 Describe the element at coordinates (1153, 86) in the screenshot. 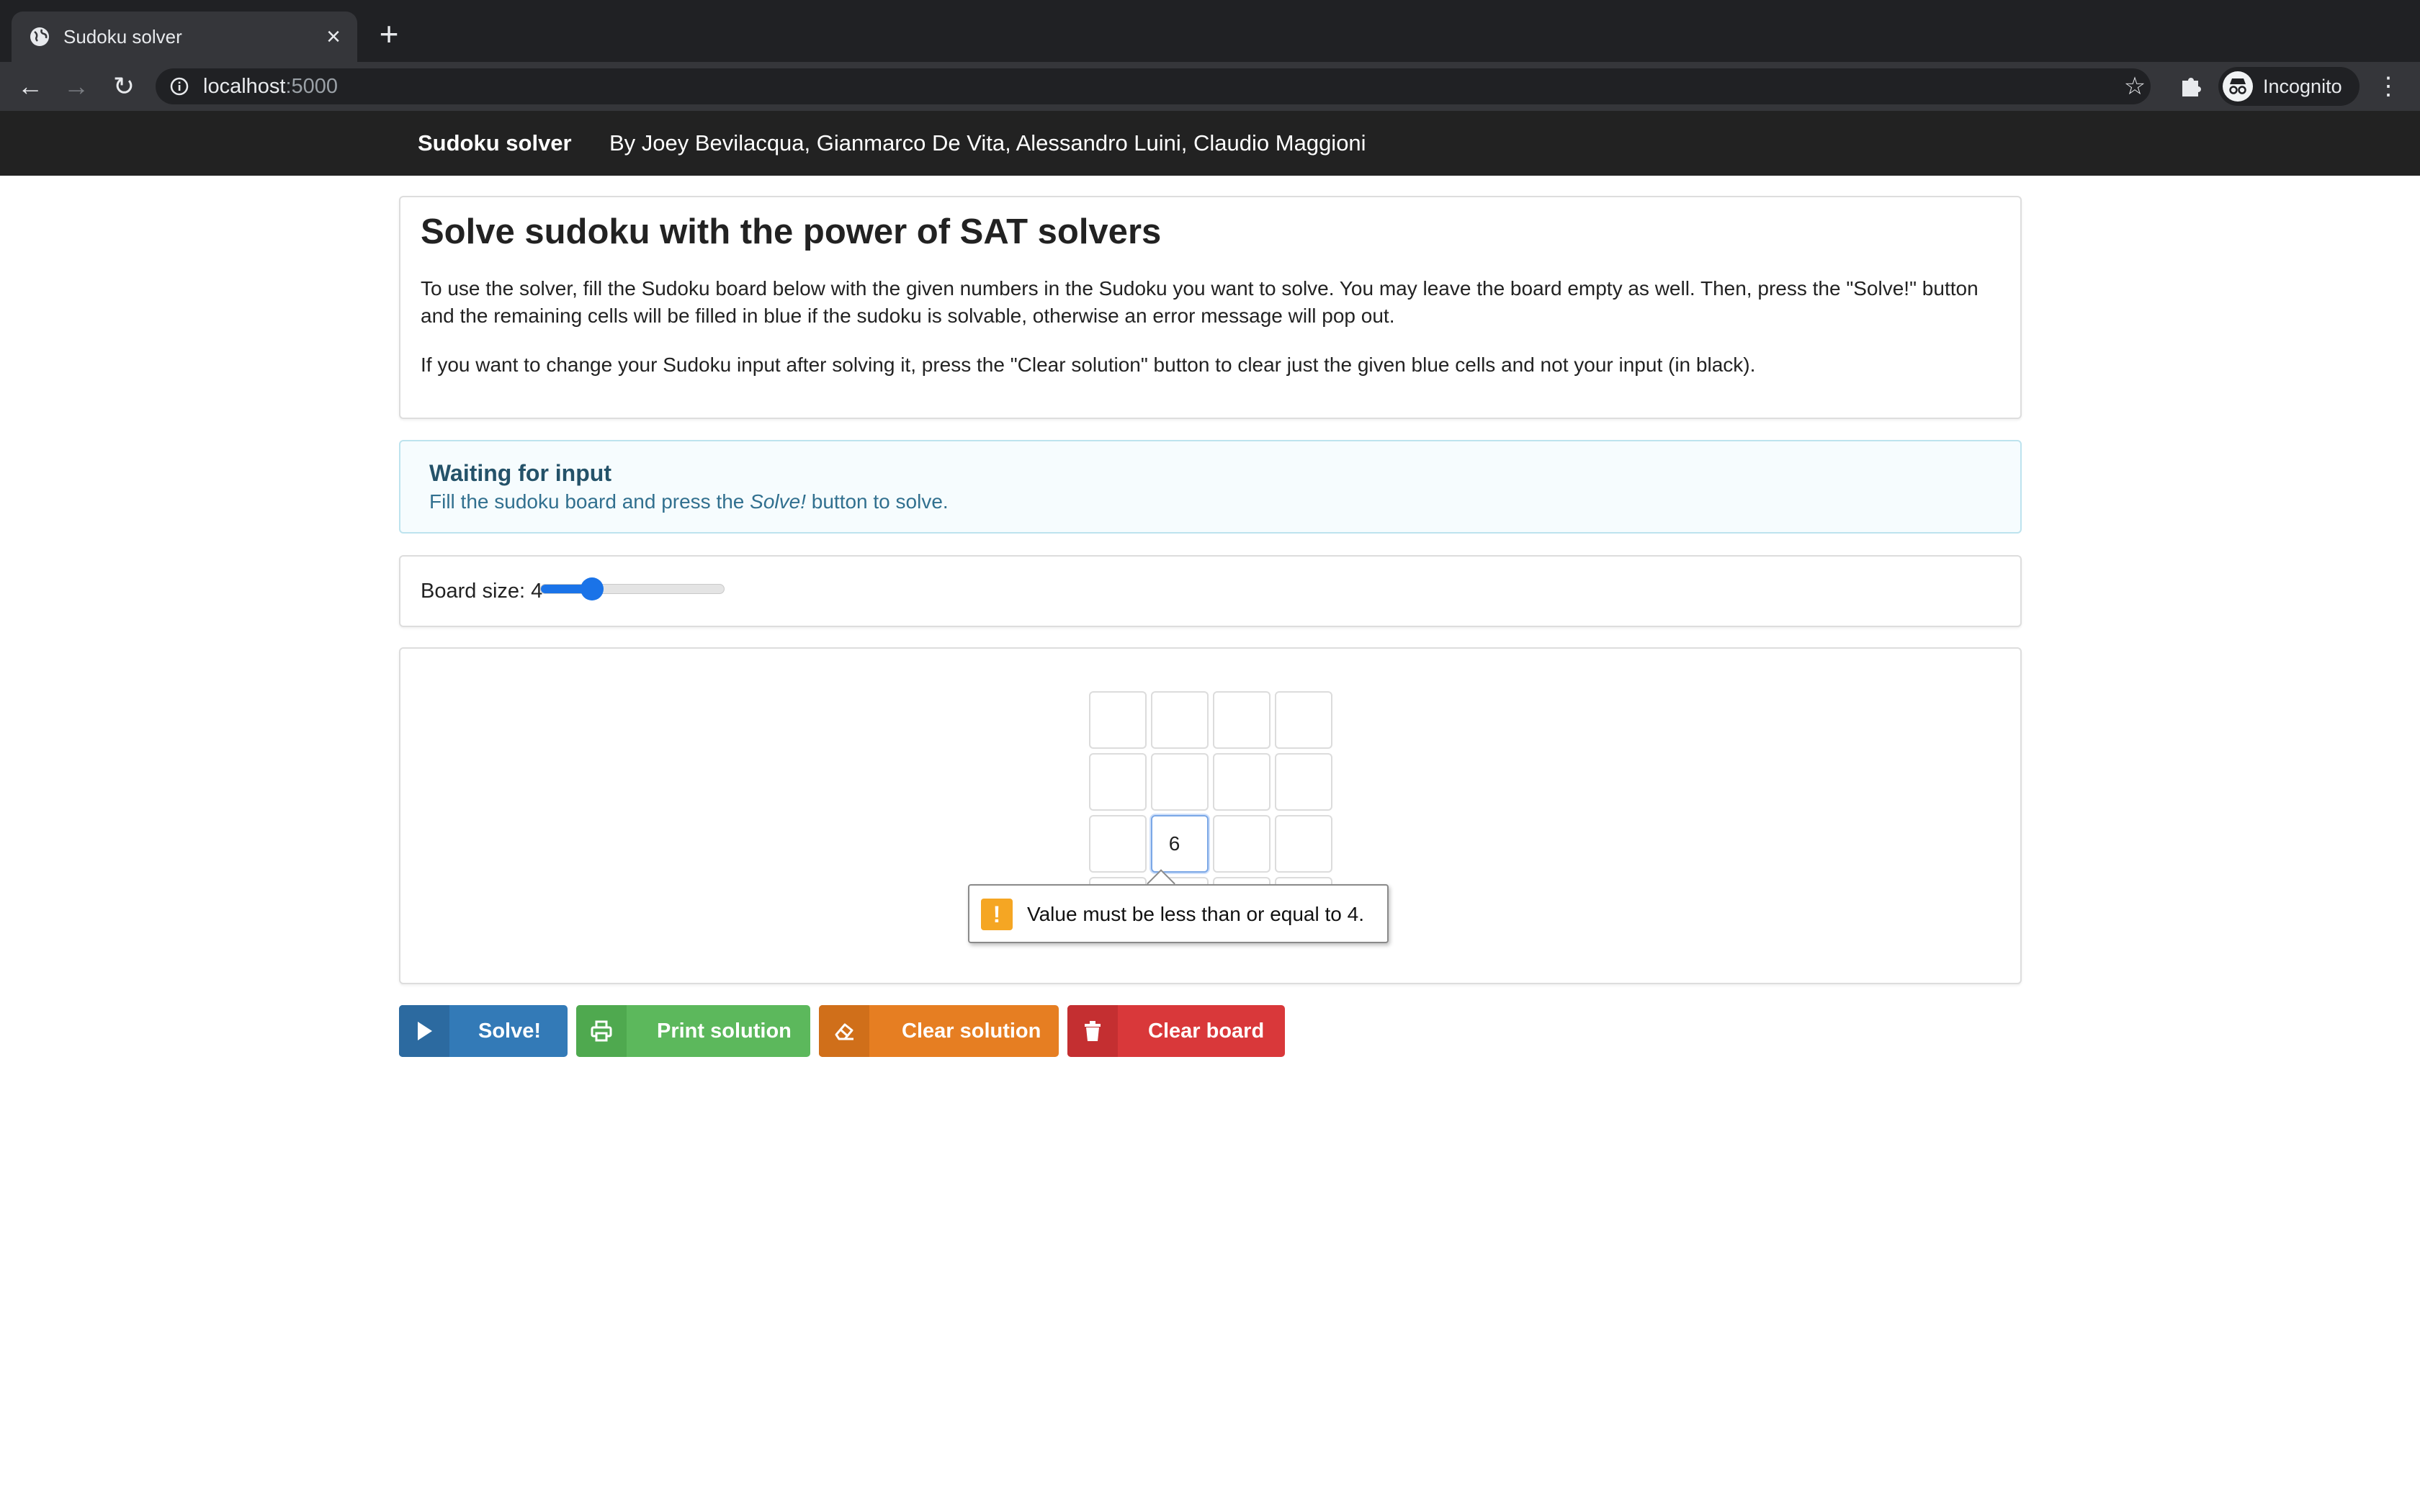

I see `address-bar: localhost:5000` at that location.